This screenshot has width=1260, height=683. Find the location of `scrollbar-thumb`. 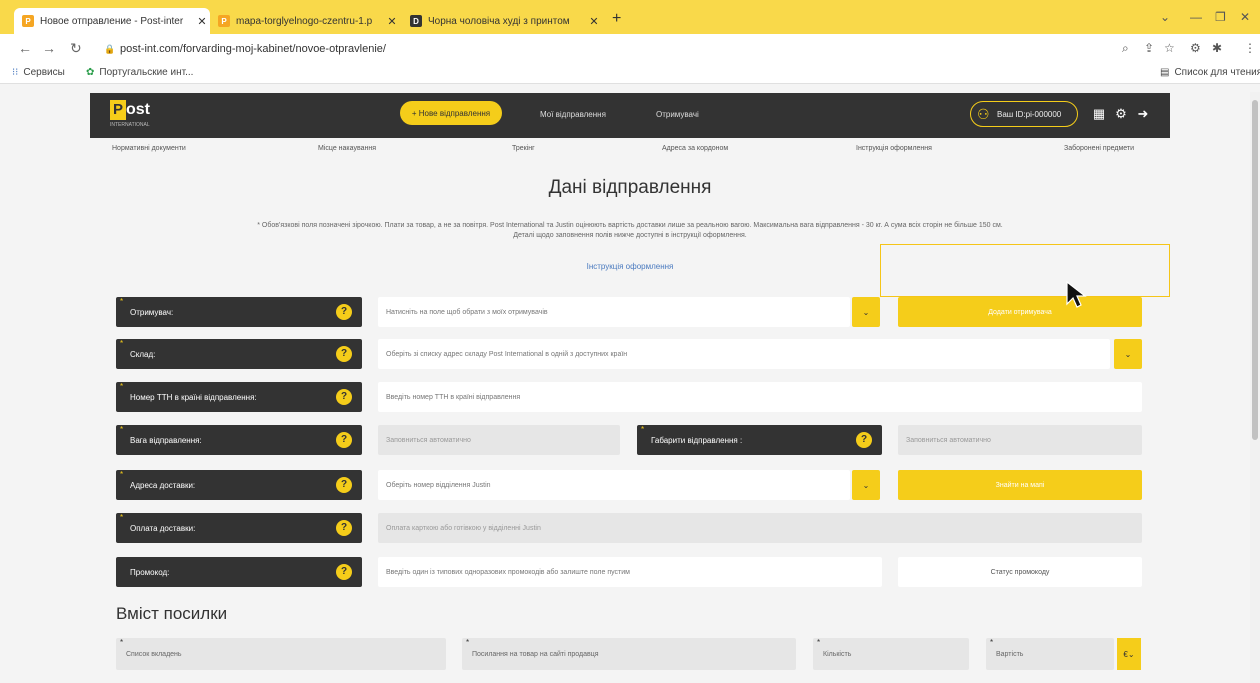

scrollbar-thumb is located at coordinates (1255, 270).